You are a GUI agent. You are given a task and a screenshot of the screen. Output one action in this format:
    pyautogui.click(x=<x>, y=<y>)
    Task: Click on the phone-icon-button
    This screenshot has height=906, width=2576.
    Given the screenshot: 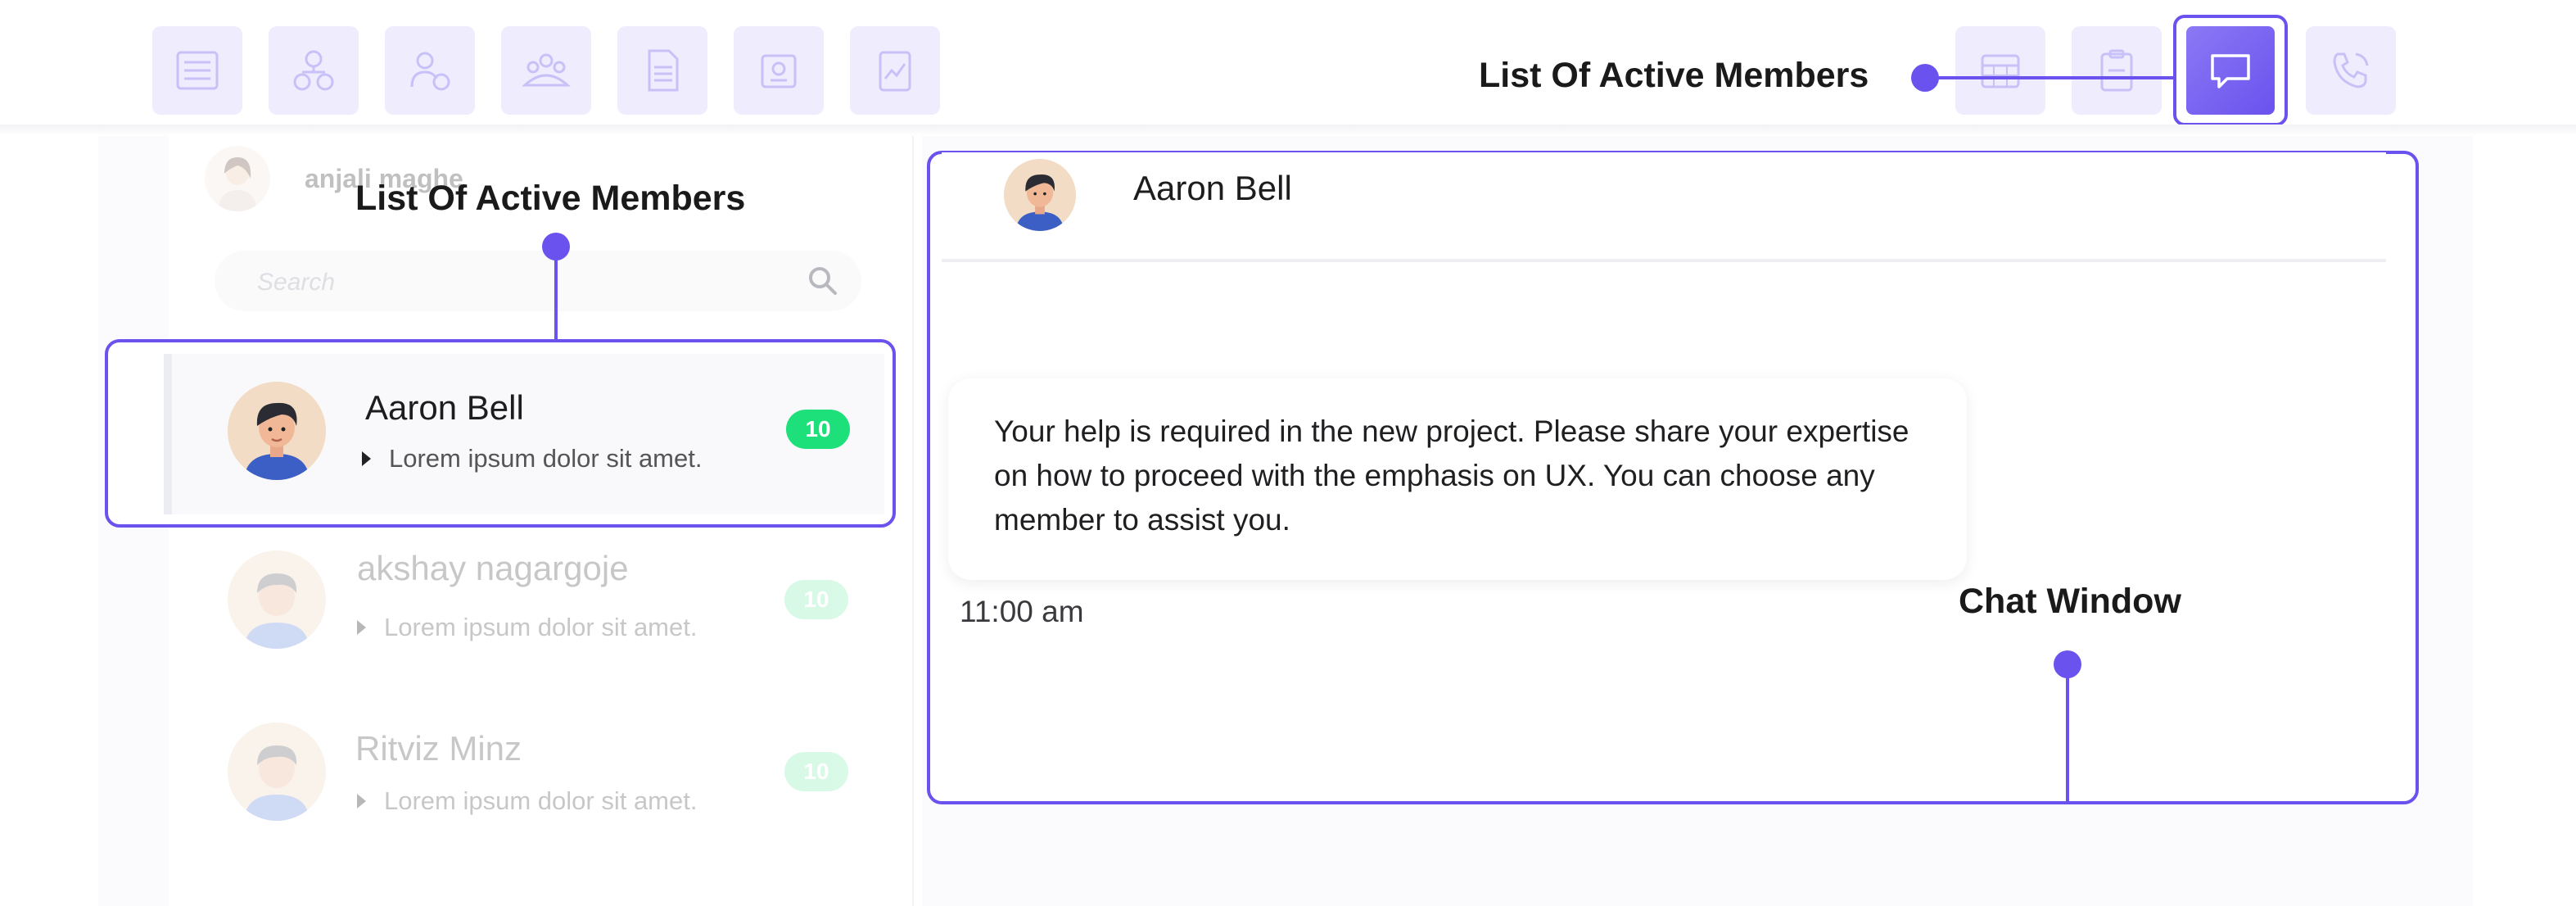 What is the action you would take?
    pyautogui.click(x=2351, y=70)
    